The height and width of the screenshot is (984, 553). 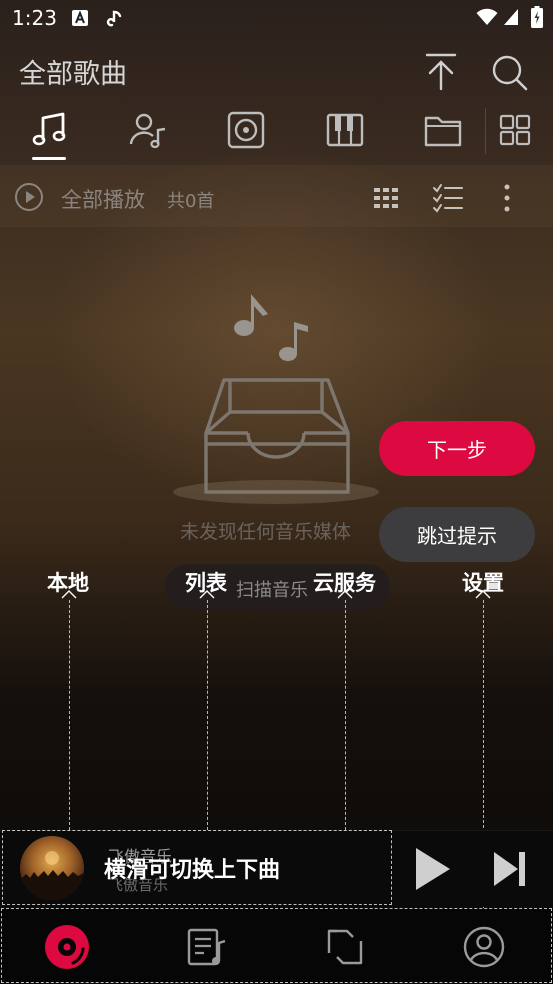 I want to click on play-circle-icon, so click(x=29, y=197).